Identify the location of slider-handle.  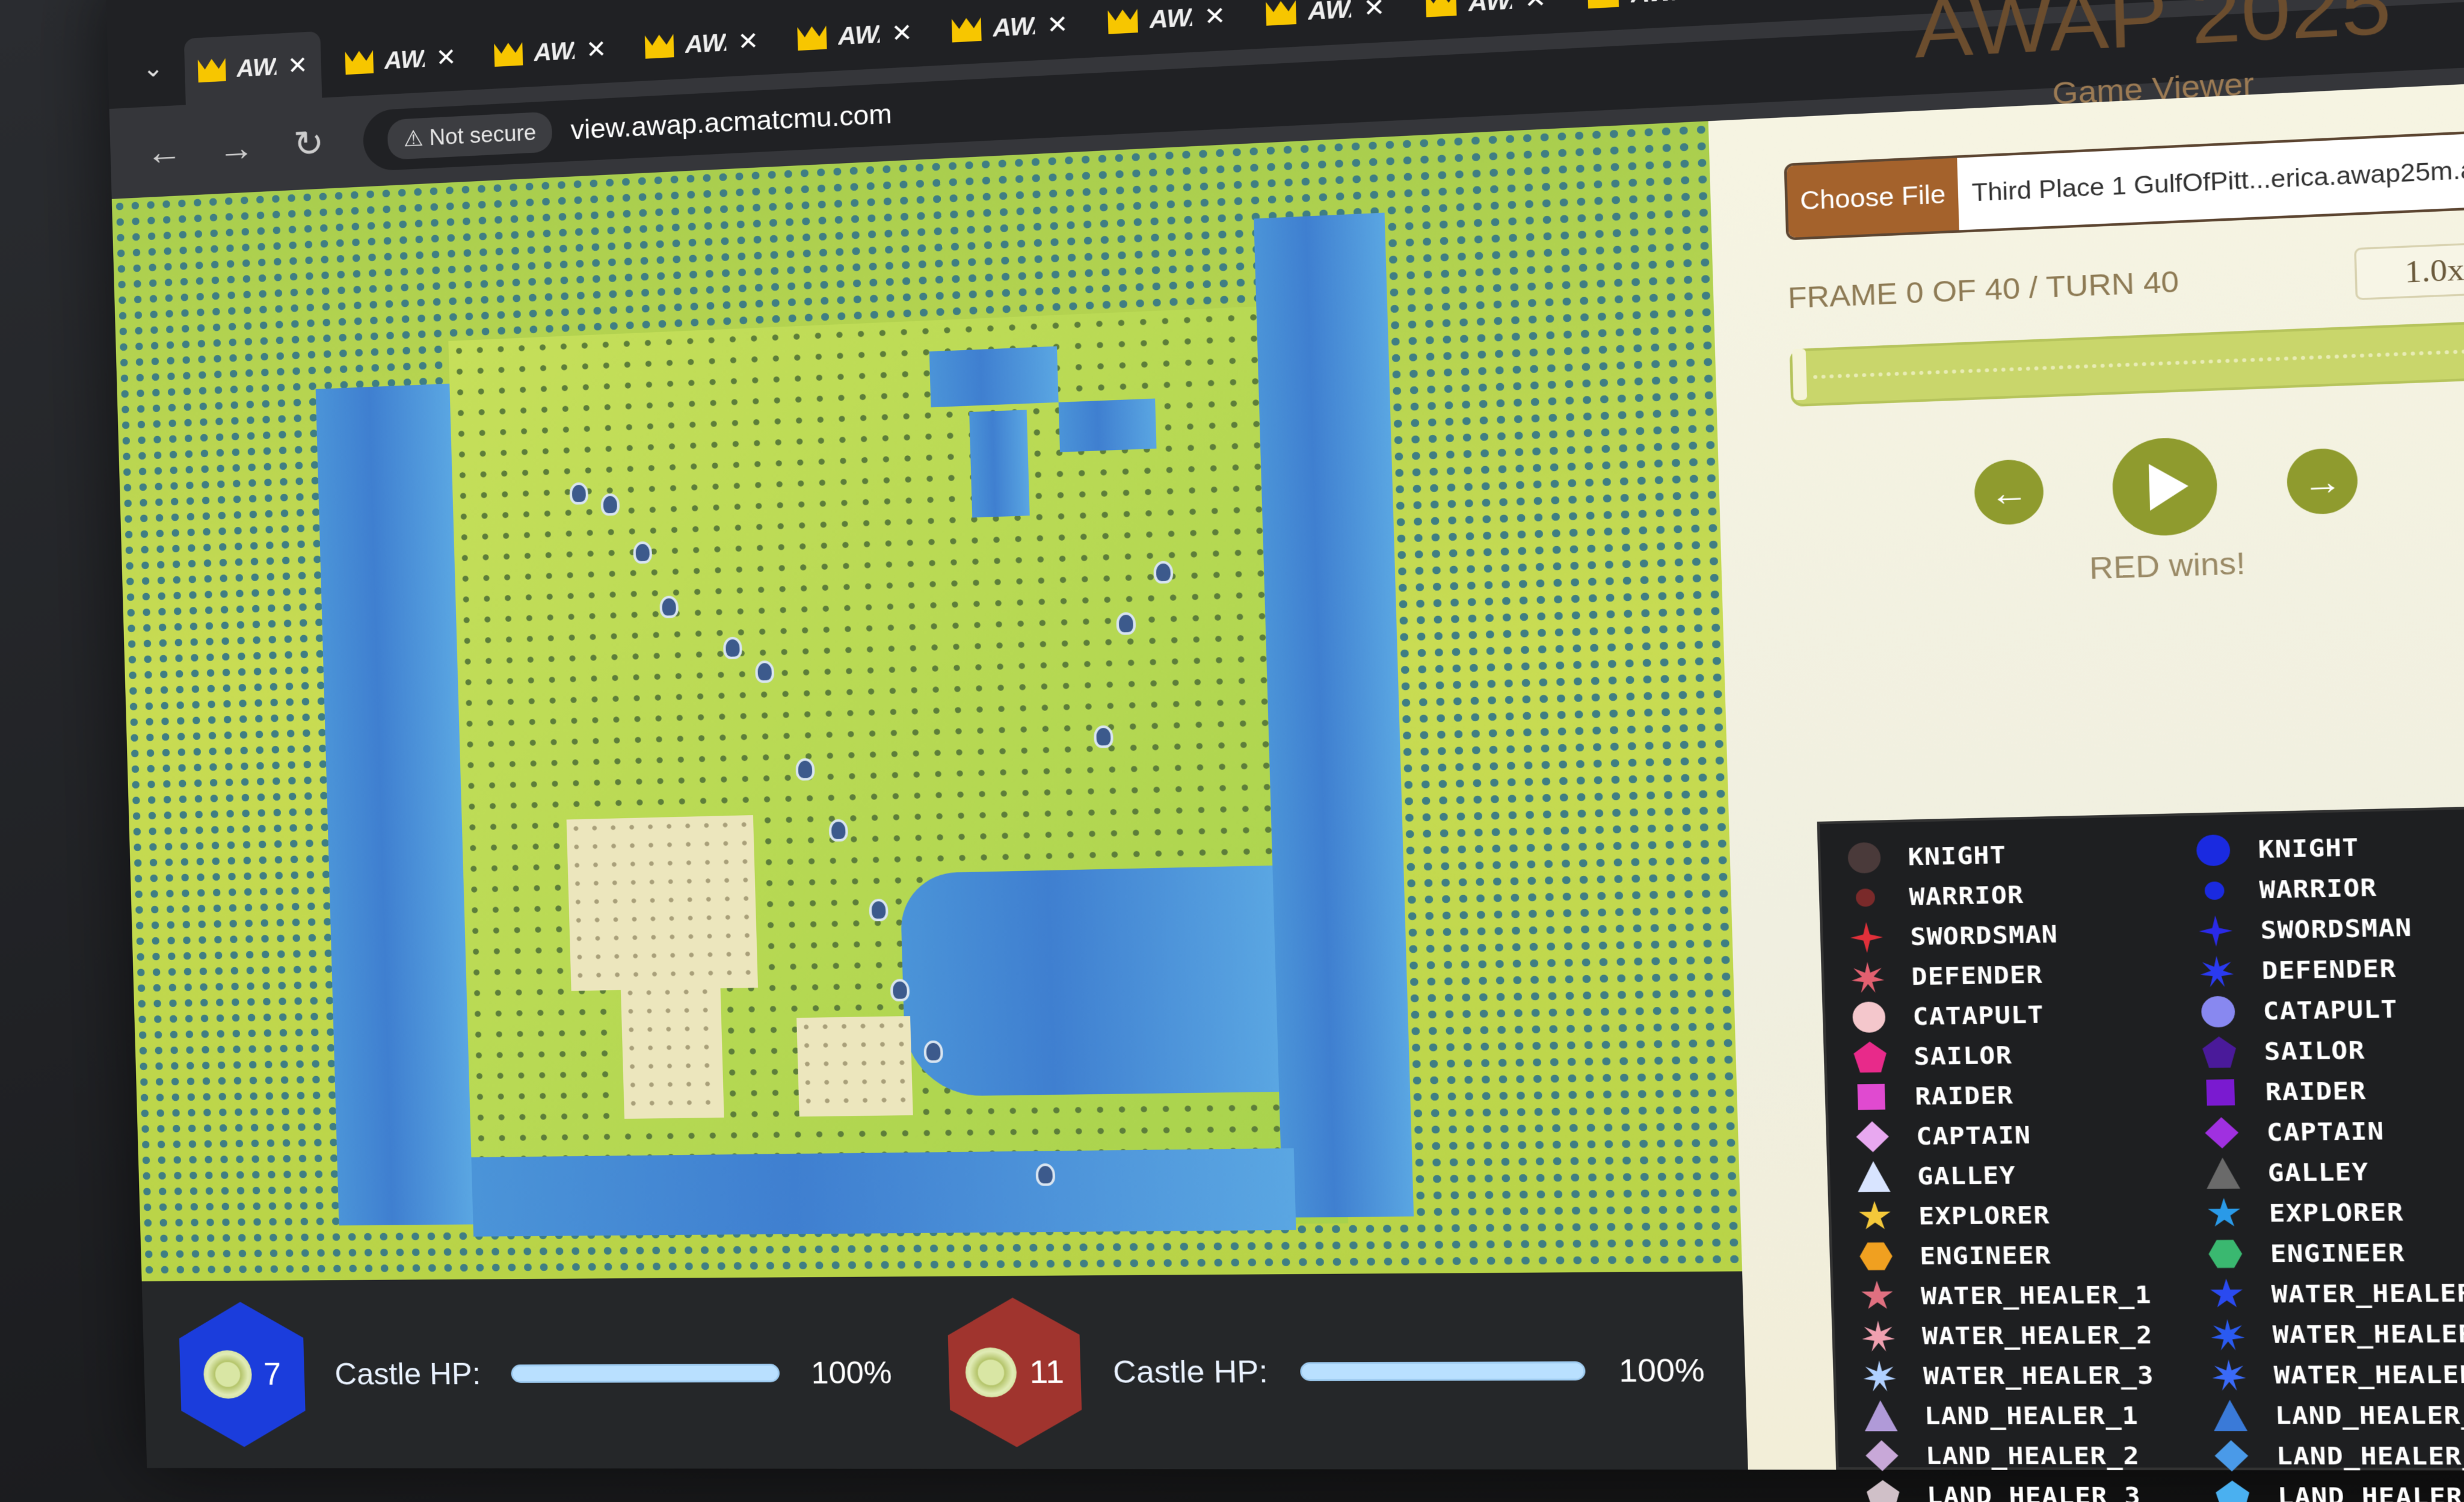
(1800, 374).